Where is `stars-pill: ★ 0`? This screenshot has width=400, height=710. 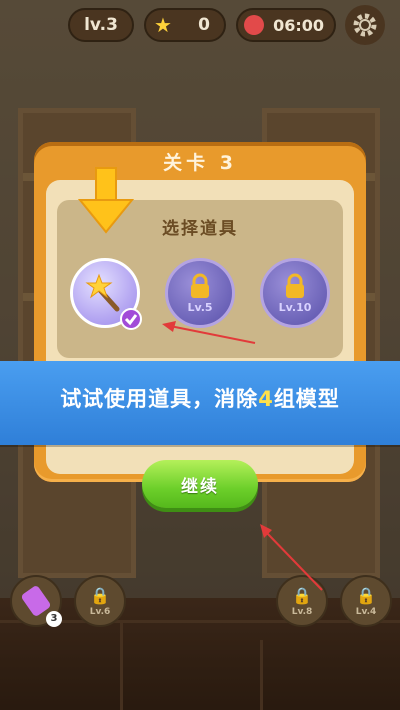
stars-pill: ★ 0 is located at coordinates (185, 25).